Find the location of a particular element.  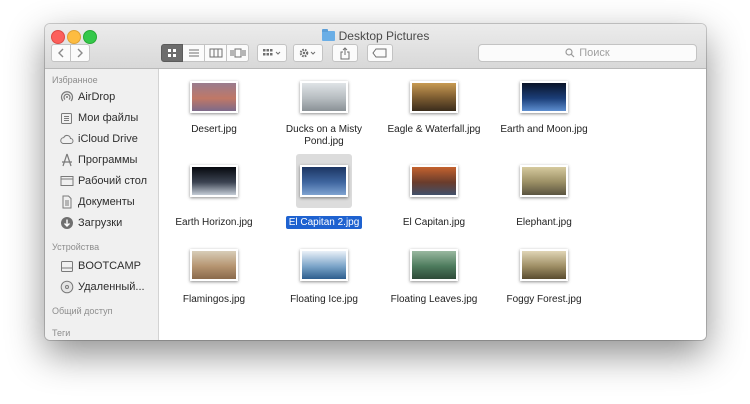

back-button is located at coordinates (61, 53).